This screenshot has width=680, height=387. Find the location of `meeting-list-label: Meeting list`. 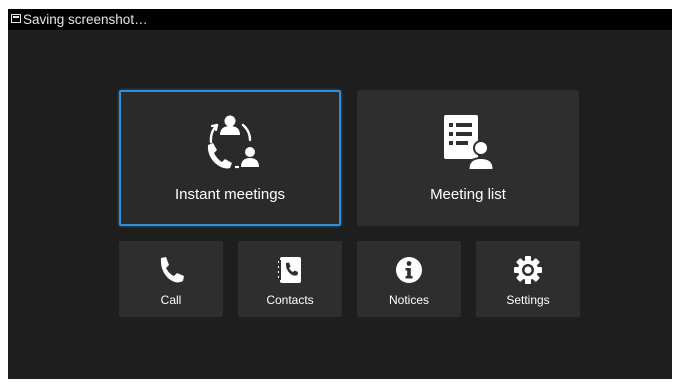

meeting-list-label: Meeting list is located at coordinates (468, 194).